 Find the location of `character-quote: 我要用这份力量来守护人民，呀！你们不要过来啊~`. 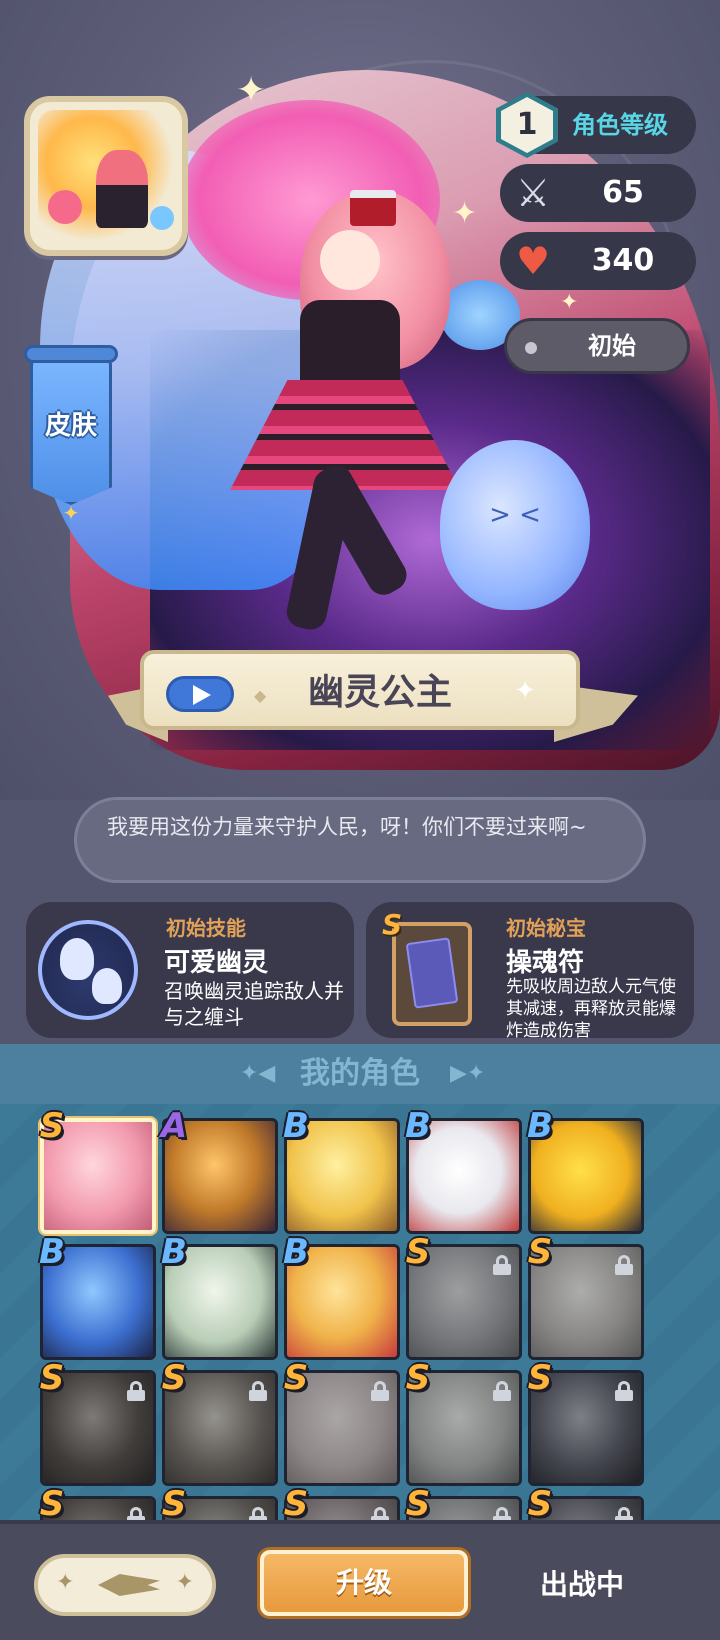

character-quote: 我要用这份力量来守护人民，呀！你们不要过来啊~ is located at coordinates (347, 827).